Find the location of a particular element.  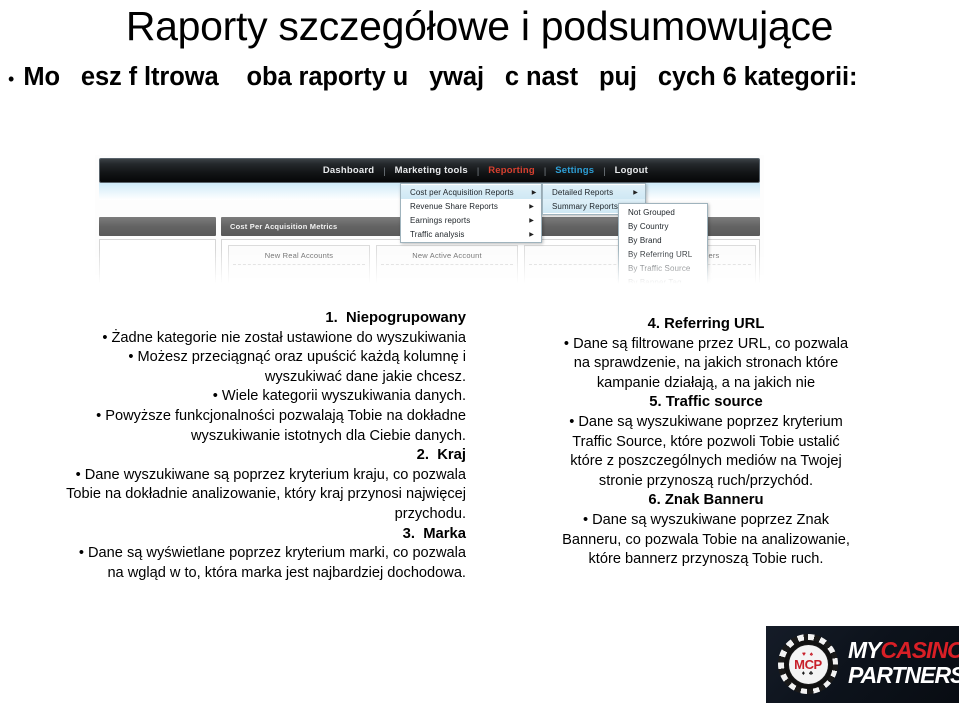

nav-item-marketing-tools: Marketing tools is located at coordinates (431, 170).